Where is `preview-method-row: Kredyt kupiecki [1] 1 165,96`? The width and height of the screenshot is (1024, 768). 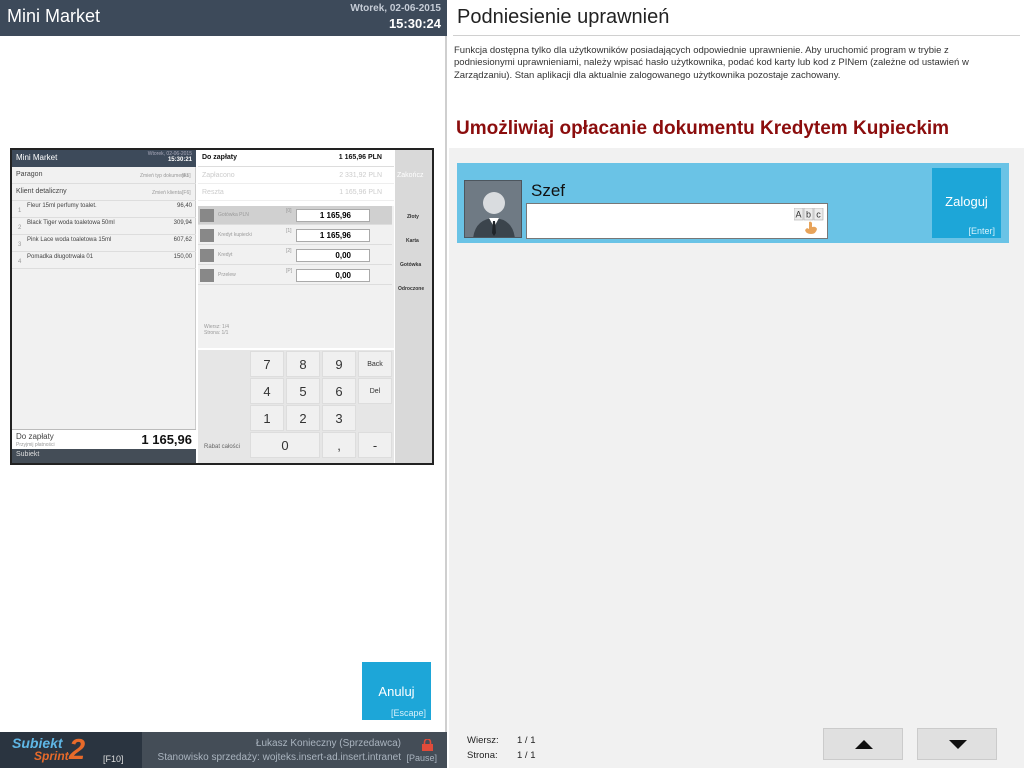 preview-method-row: Kredyt kupiecki [1] 1 165,96 is located at coordinates (295, 235).